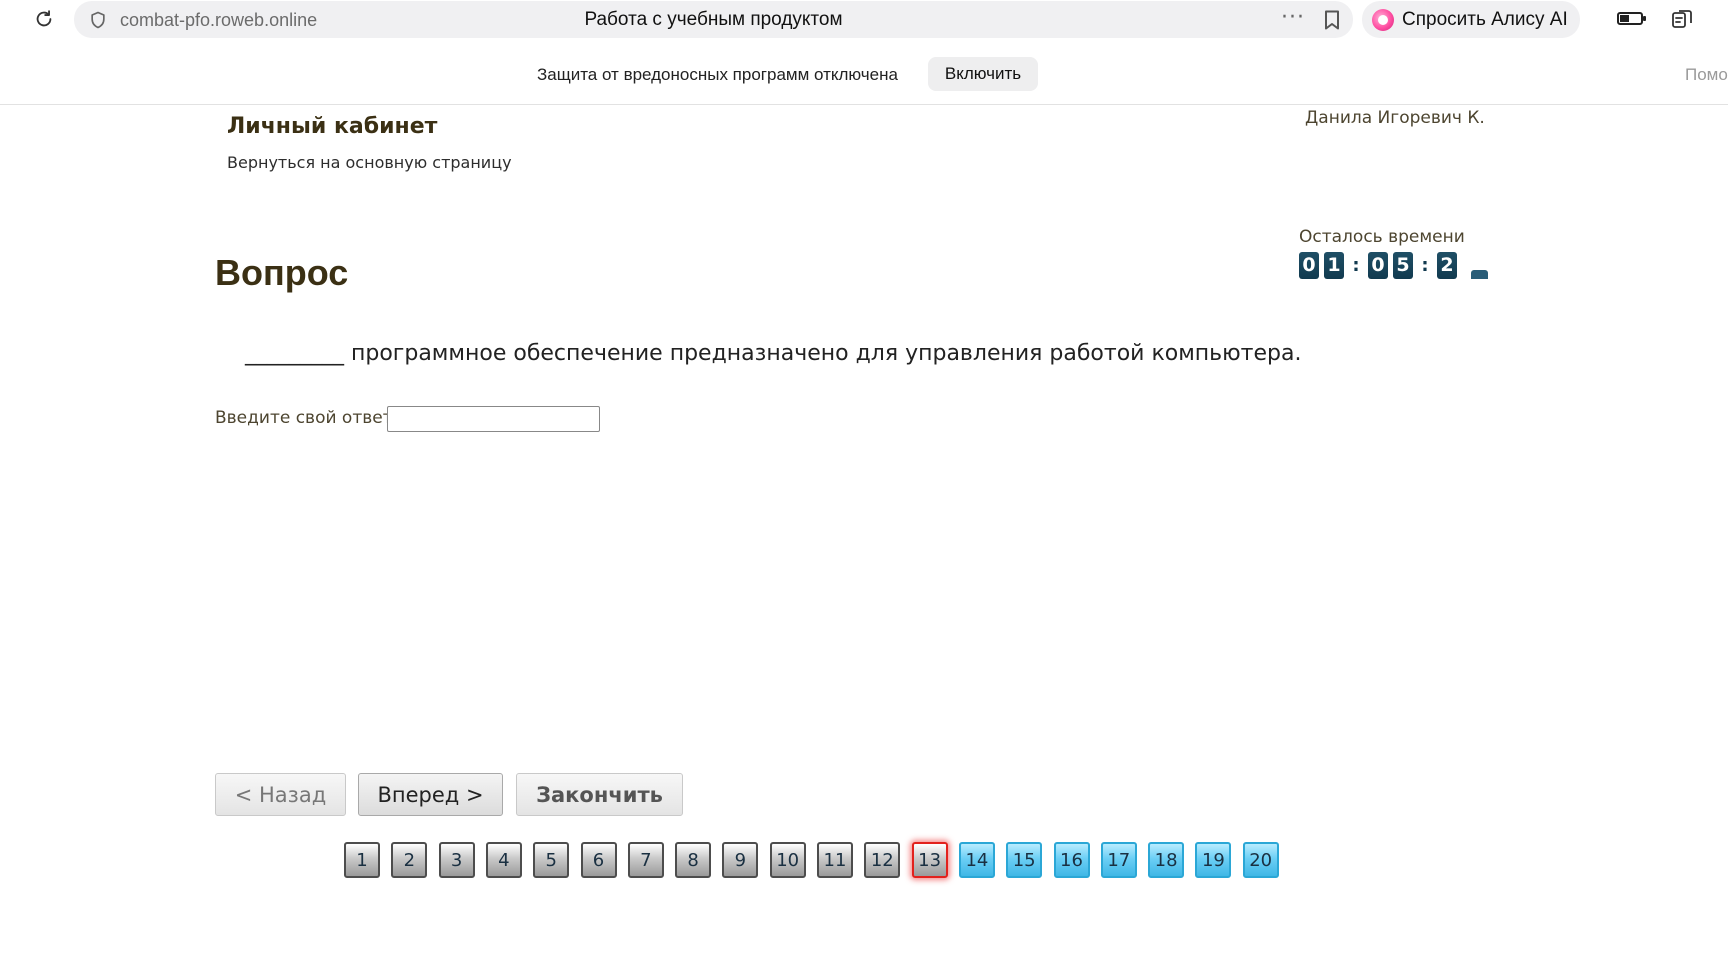  I want to click on ask-alice-label: Спросить Алису AI, so click(1485, 19).